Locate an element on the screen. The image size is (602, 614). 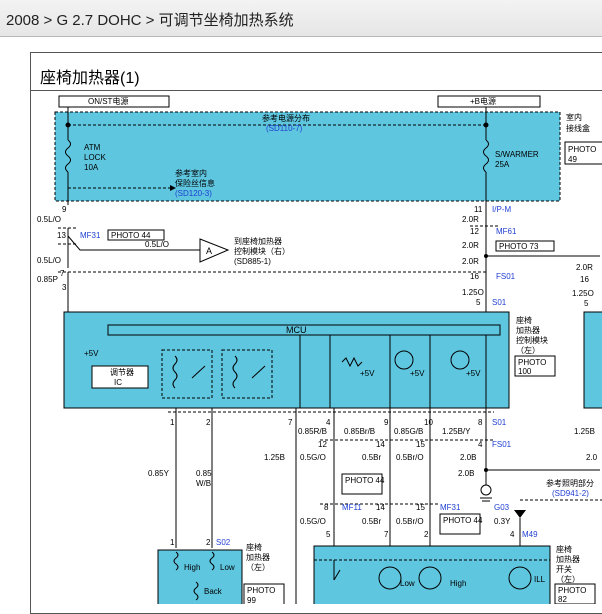
photo73-label: PHOTO 73 is located at coordinates (519, 246).